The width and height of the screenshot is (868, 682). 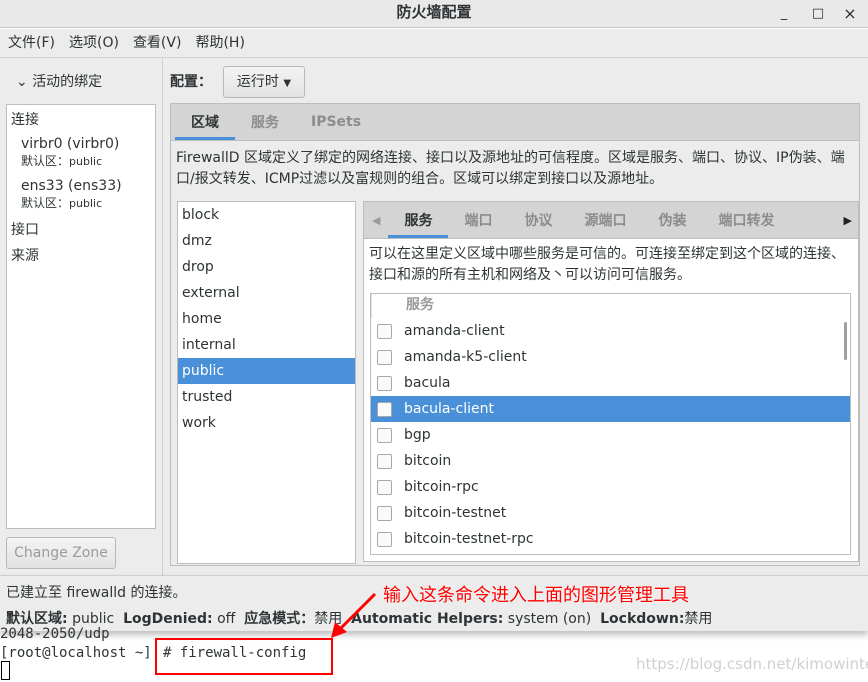 I want to click on menu-view: 查看(V), so click(x=157, y=43).